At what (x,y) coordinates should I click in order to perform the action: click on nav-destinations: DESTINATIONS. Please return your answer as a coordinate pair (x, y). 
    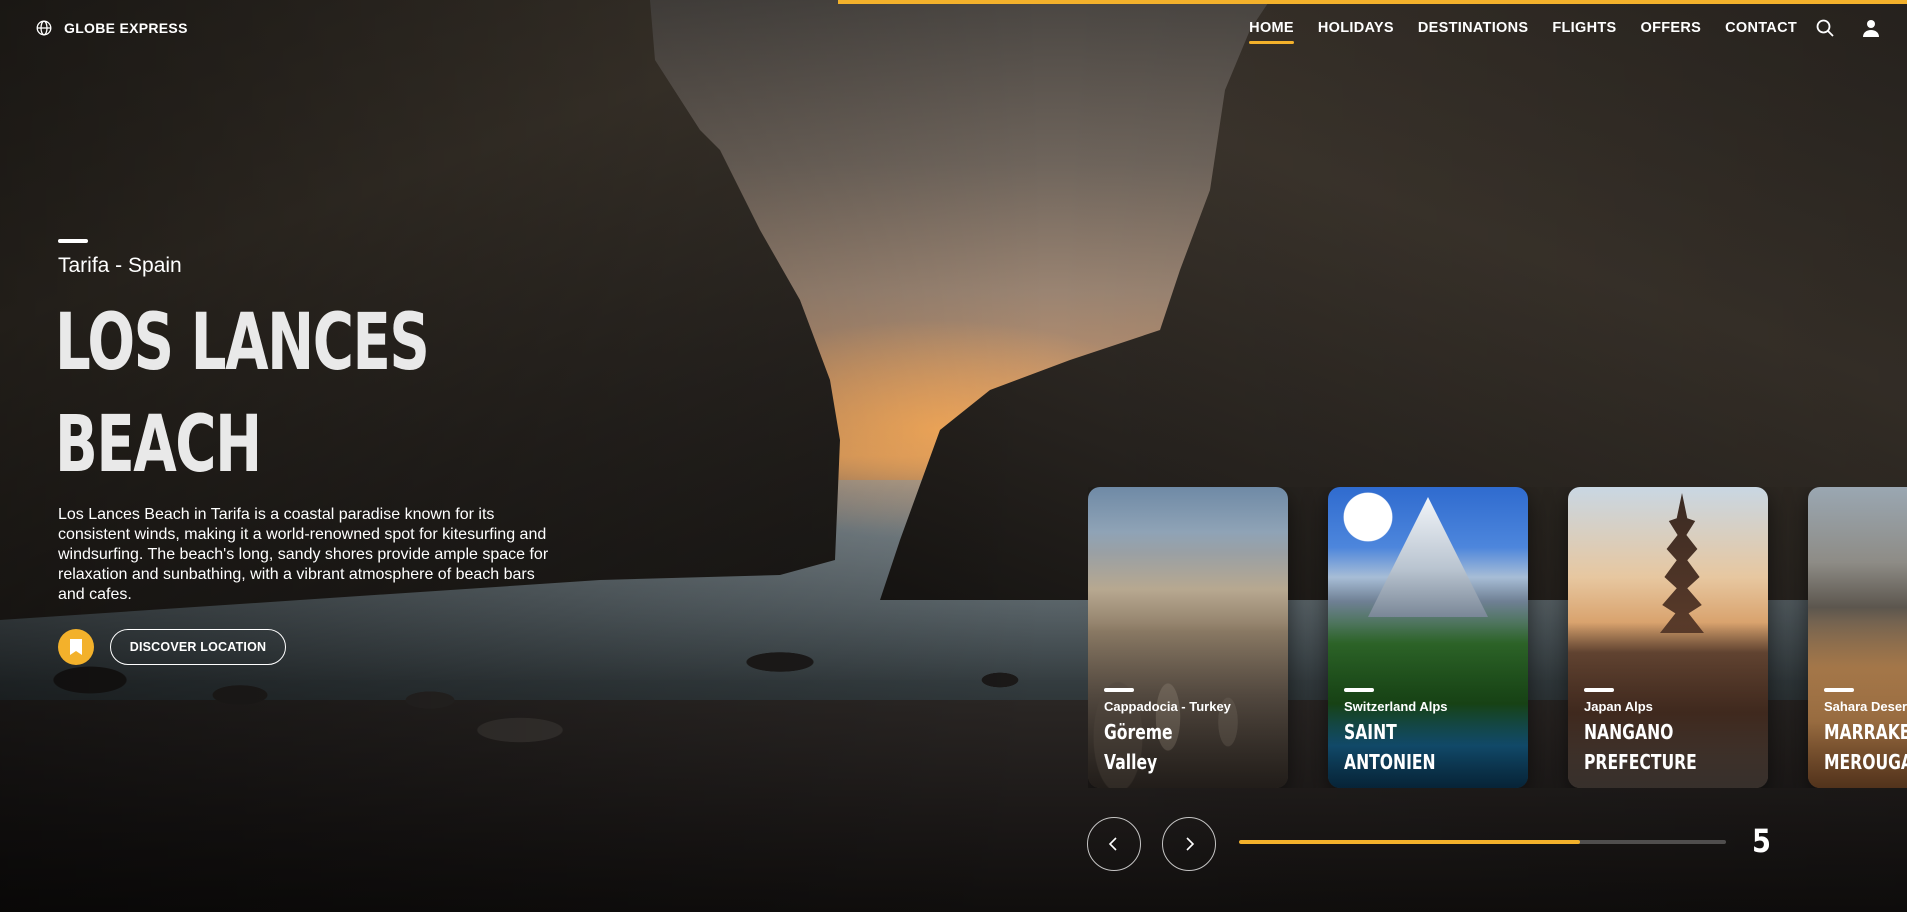
    Looking at the image, I should click on (1473, 32).